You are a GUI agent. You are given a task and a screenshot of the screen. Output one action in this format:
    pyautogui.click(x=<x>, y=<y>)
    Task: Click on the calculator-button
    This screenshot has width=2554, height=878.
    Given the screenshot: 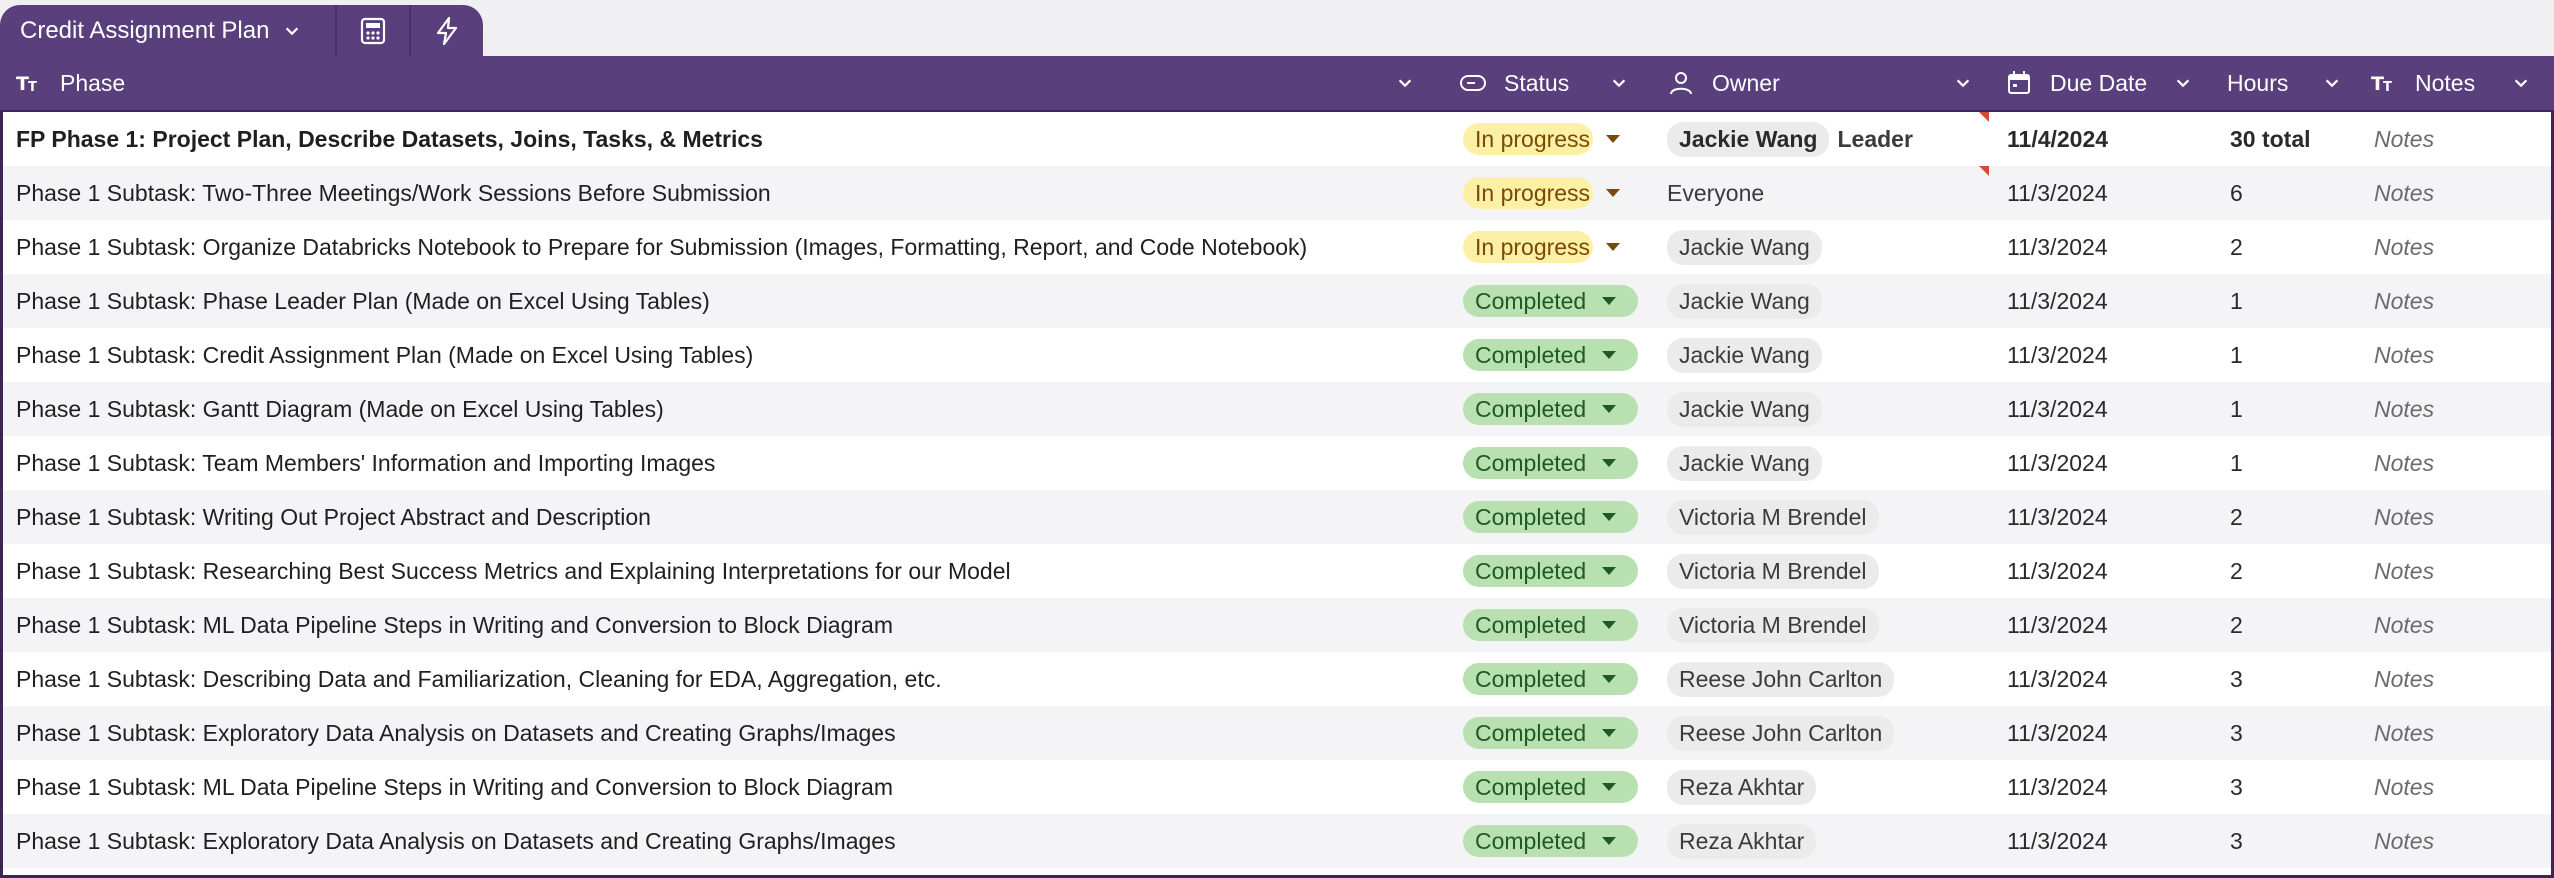 What is the action you would take?
    pyautogui.click(x=373, y=30)
    